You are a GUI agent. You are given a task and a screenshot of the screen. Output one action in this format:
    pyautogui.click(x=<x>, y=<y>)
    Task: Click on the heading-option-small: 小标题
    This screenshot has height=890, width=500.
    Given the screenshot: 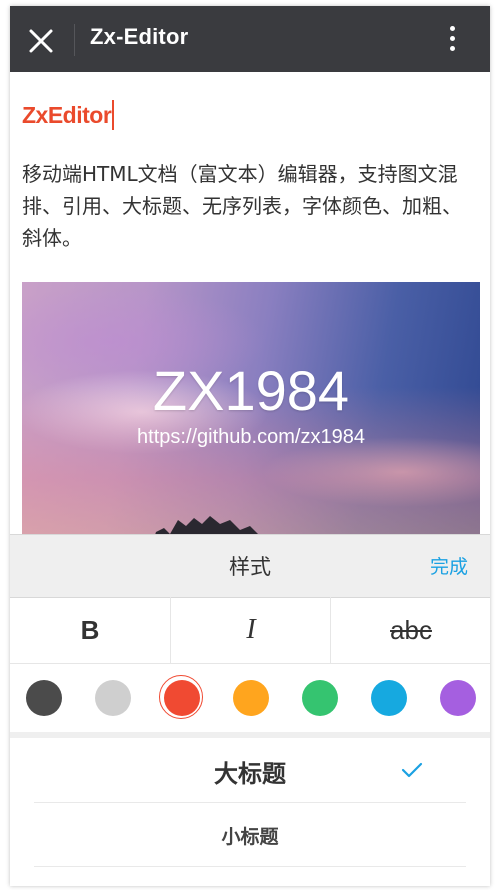 What is the action you would take?
    pyautogui.click(x=250, y=834)
    